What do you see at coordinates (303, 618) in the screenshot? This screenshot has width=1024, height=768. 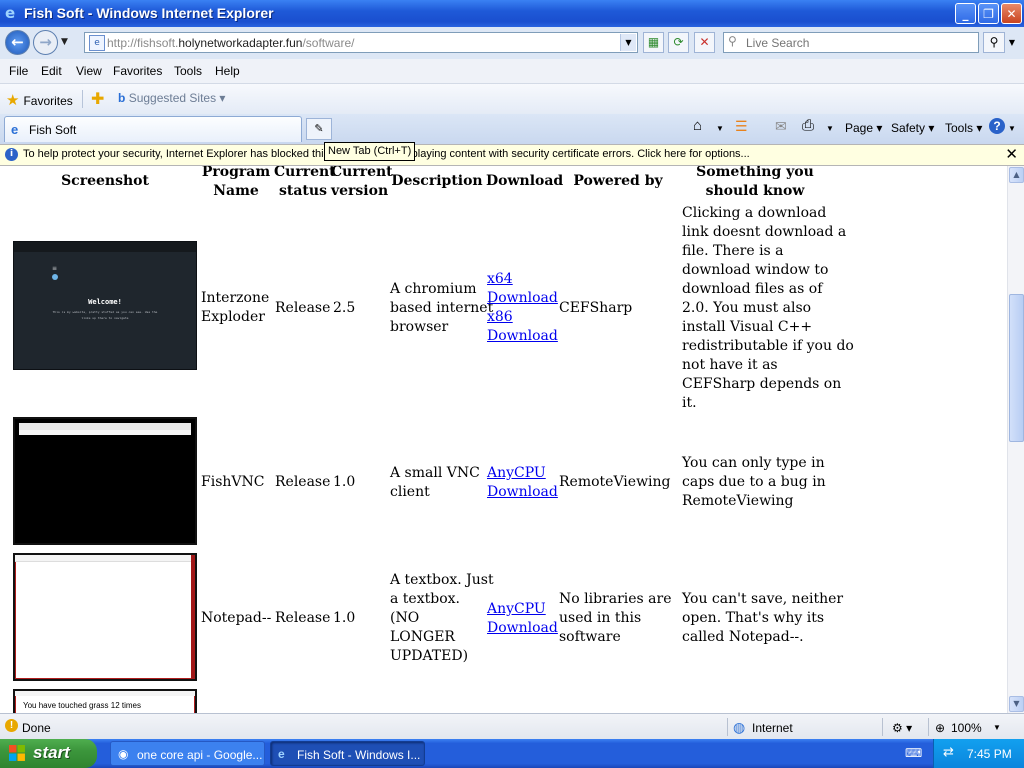 I see `row3-status: Release` at bounding box center [303, 618].